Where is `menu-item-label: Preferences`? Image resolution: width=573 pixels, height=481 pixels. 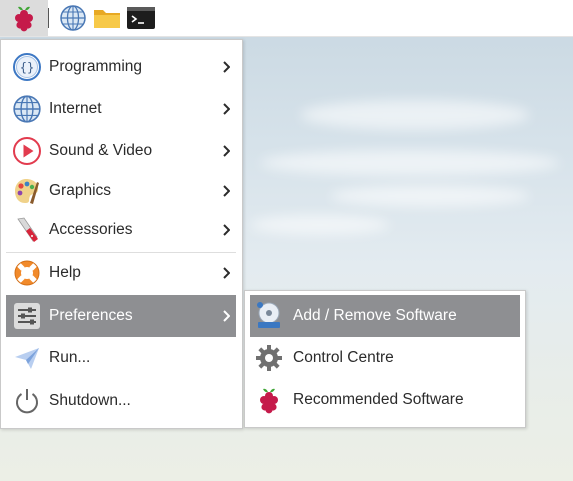
menu-item-label: Preferences is located at coordinates (91, 315).